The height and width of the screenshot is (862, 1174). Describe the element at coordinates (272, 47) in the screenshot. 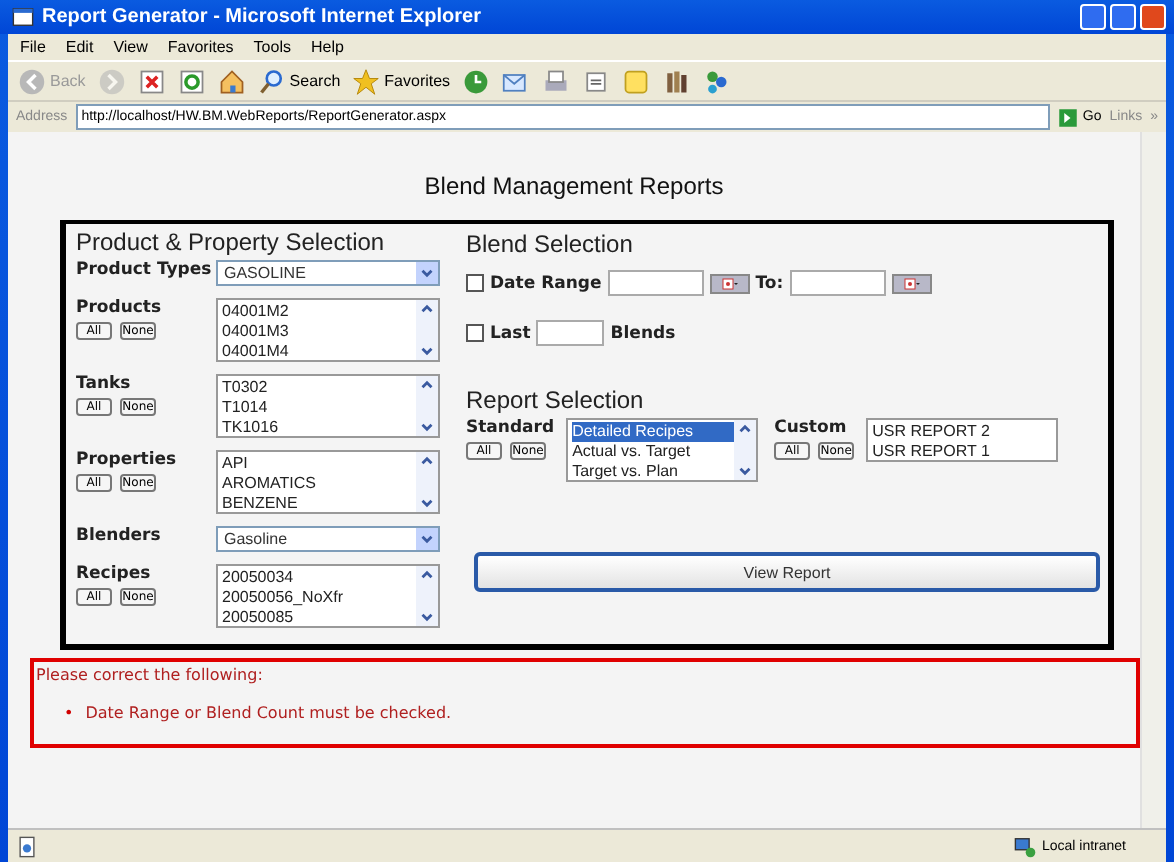

I see `menu-item: Tools` at that location.